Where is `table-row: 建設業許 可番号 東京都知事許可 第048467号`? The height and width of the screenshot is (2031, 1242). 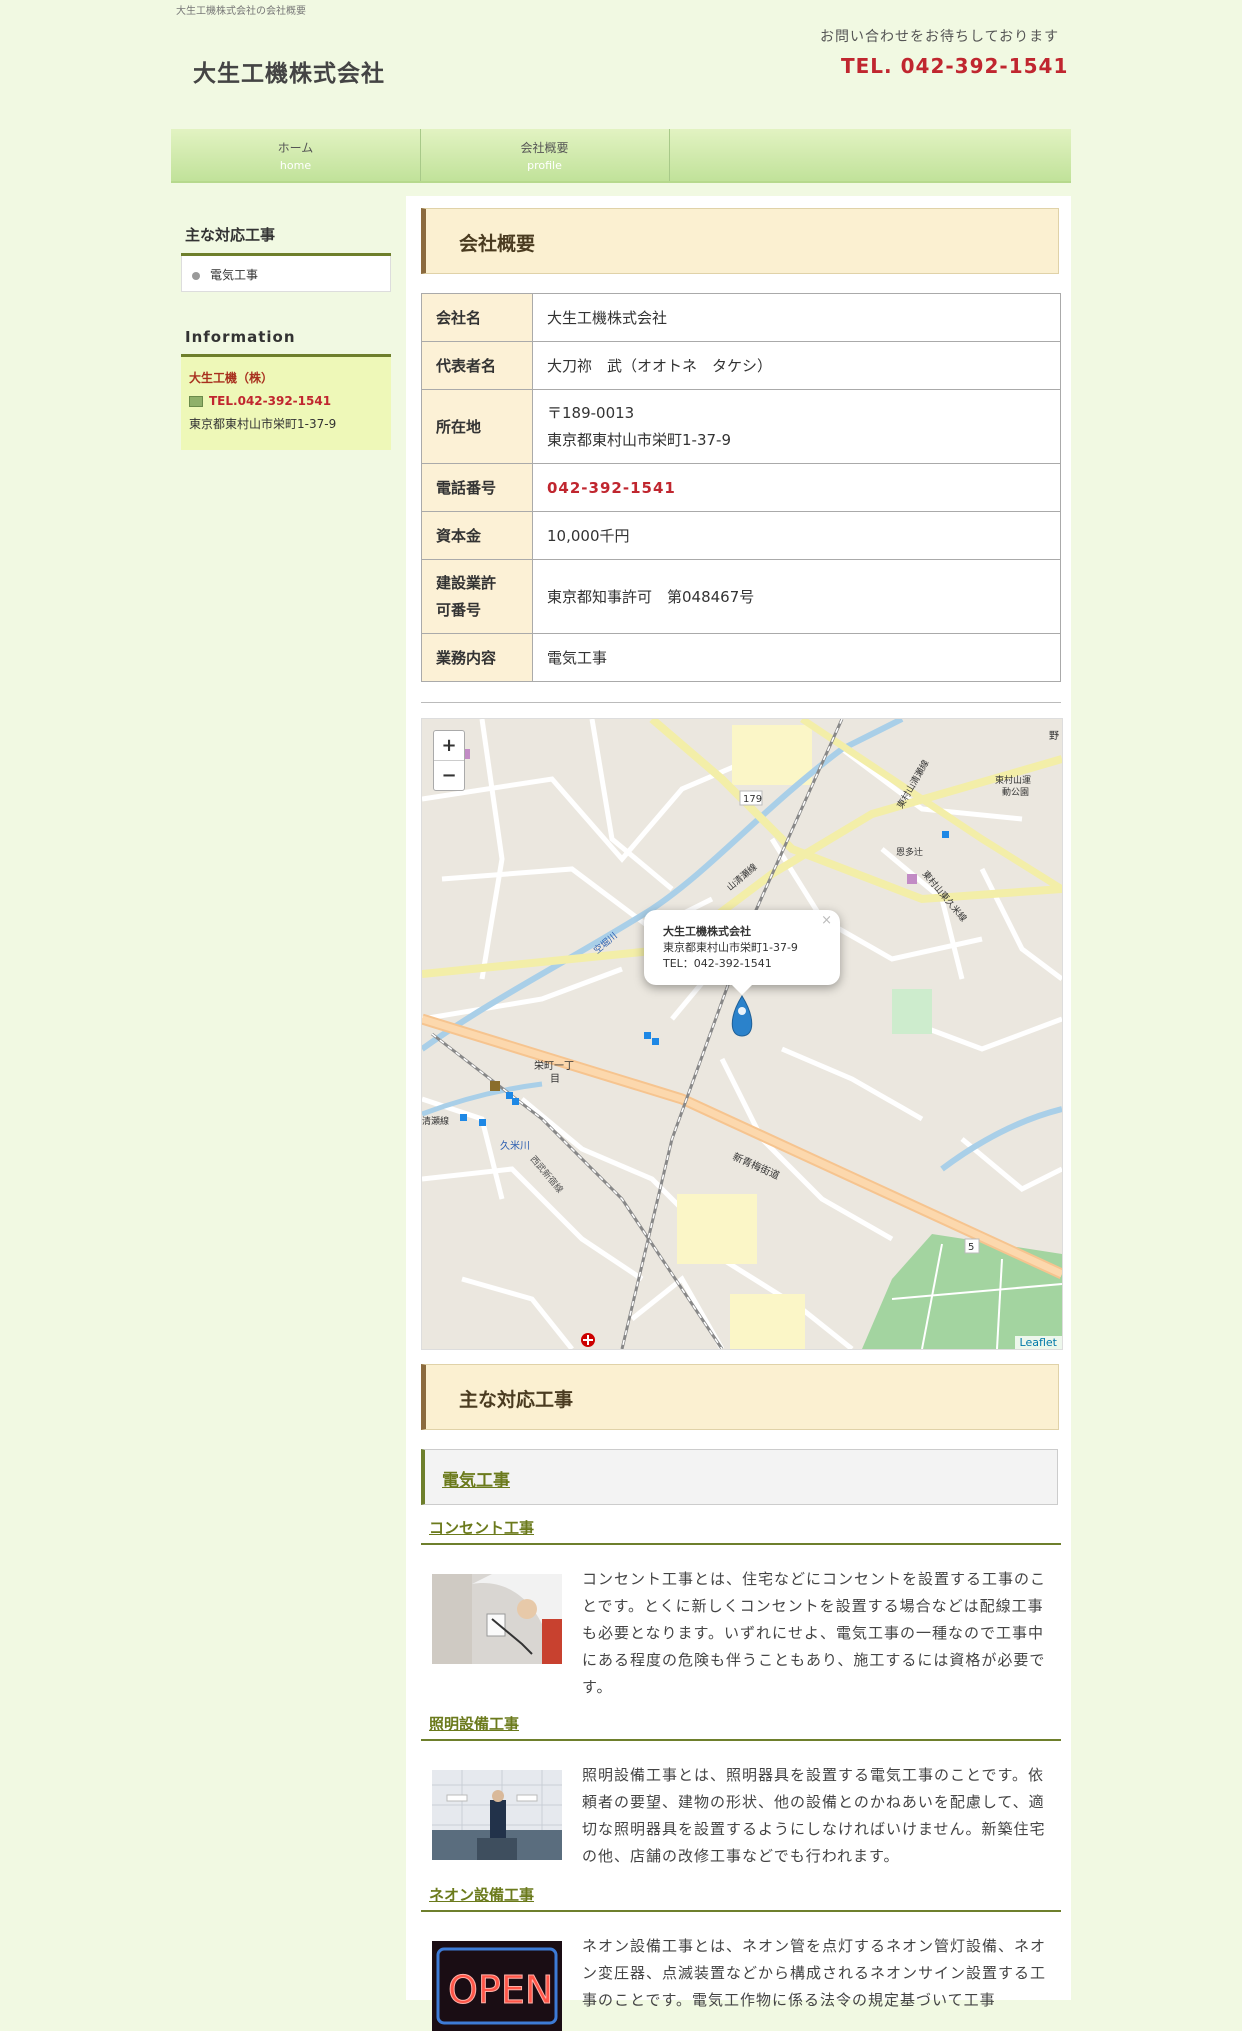 table-row: 建設業許 可番号 東京都知事許可 第048467号 is located at coordinates (741, 596).